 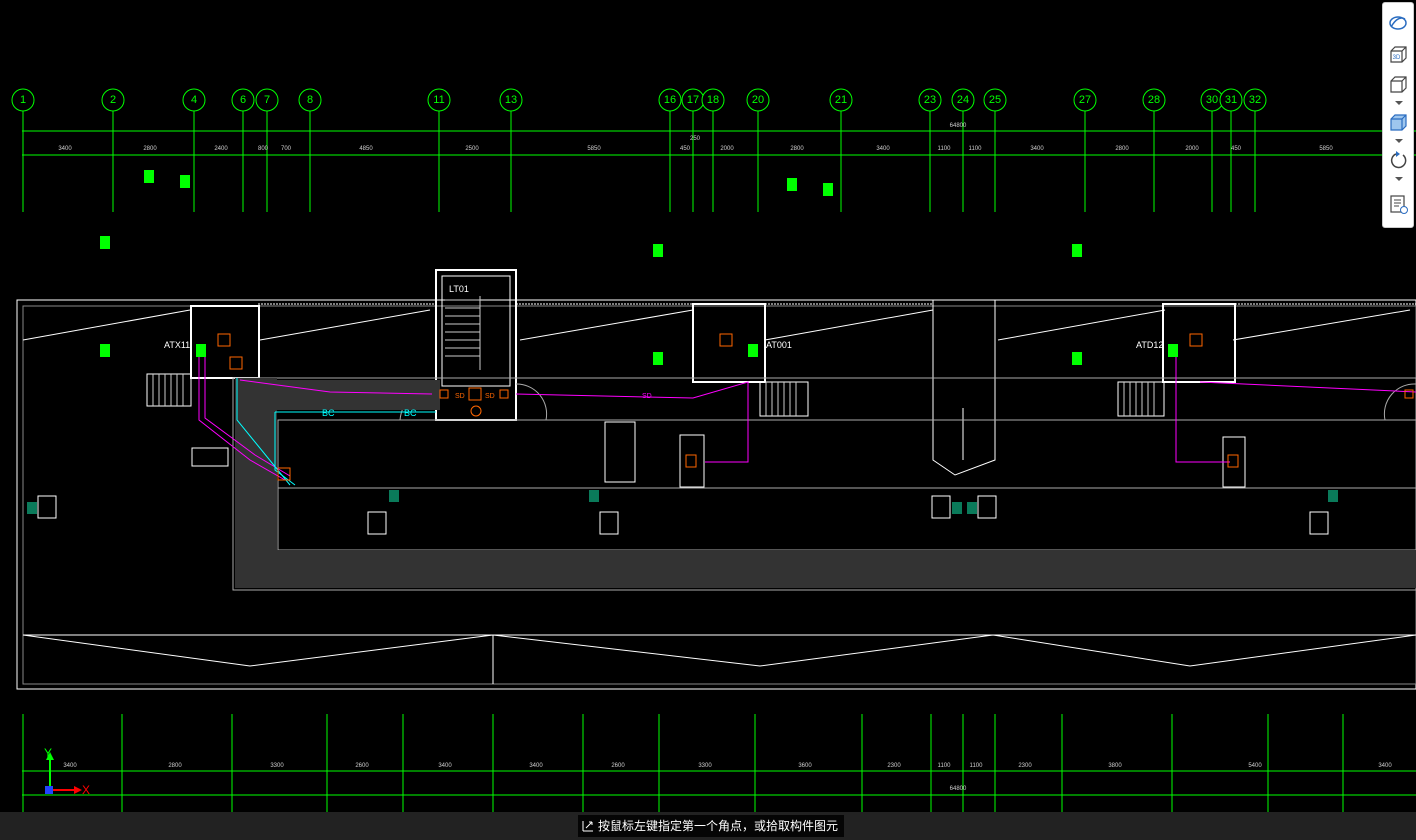 I want to click on rotate-icon, so click(x=1398, y=160).